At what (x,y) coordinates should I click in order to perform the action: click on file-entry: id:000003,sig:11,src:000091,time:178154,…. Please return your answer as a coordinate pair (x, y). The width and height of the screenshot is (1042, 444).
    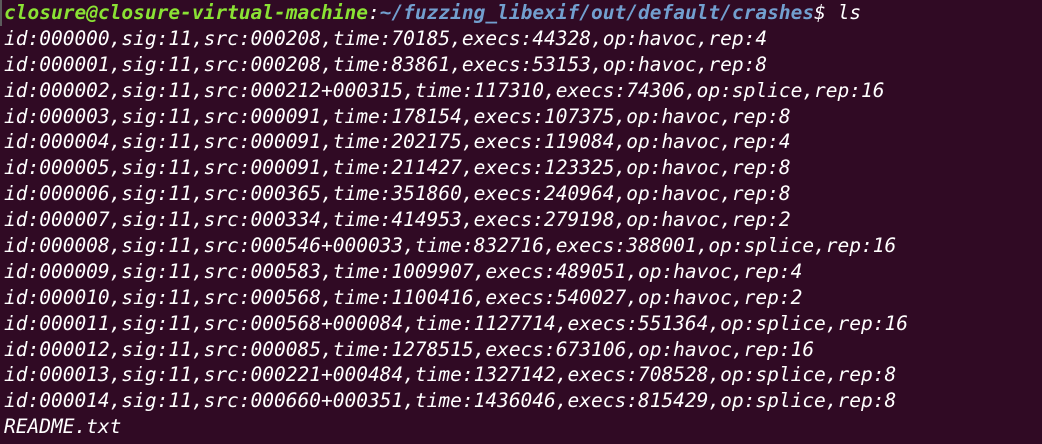
    Looking at the image, I should click on (397, 116).